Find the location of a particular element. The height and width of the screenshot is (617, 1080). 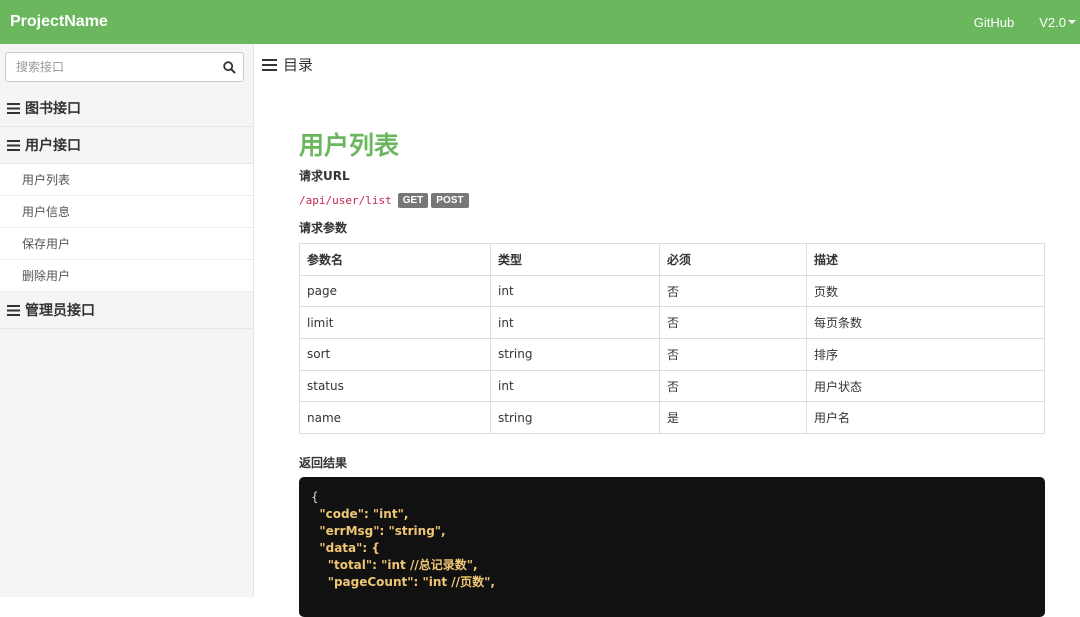

method-badge-get: GET is located at coordinates (413, 200).